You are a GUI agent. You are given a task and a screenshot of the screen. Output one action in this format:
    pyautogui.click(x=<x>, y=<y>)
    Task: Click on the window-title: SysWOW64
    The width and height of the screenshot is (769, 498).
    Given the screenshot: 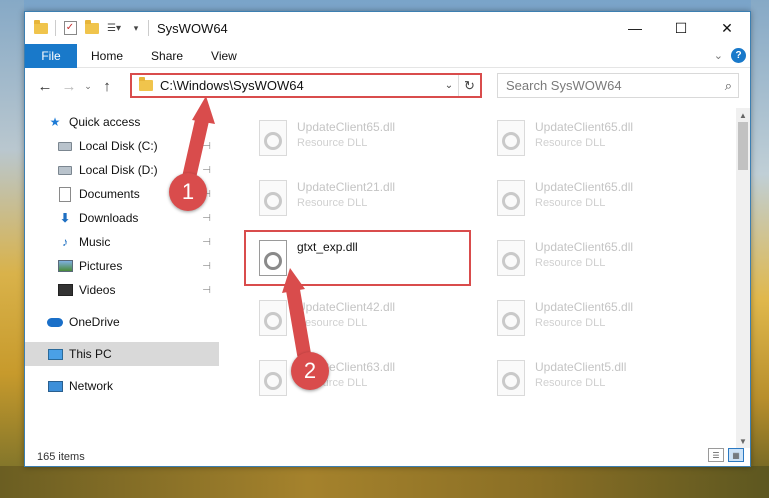 What is the action you would take?
    pyautogui.click(x=192, y=28)
    